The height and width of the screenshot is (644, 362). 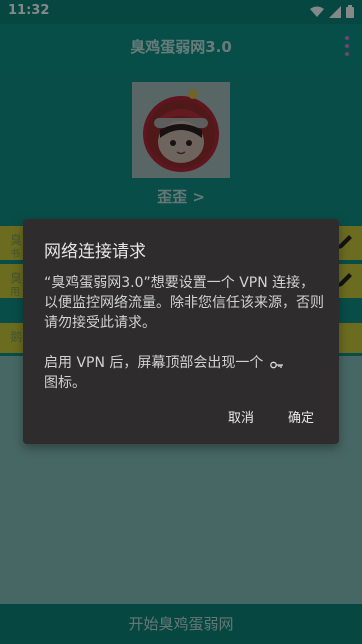 I want to click on dialog-note-tail: 图标。, so click(x=65, y=383).